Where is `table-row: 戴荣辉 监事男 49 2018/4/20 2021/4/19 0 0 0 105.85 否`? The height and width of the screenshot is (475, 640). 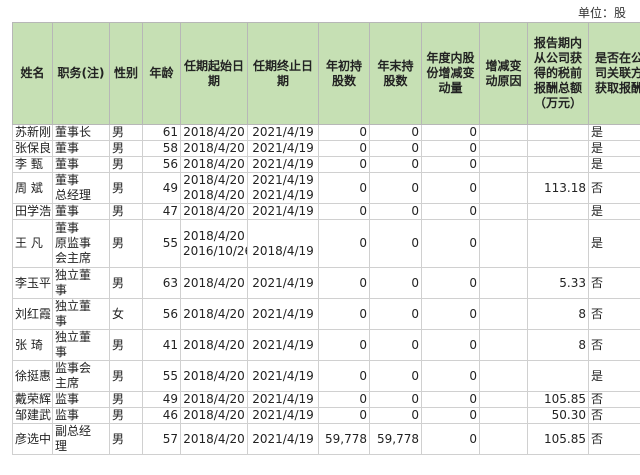 table-row: 戴荣辉 监事男 49 2018/4/20 2021/4/19 0 0 0 105.85 否 is located at coordinates (326, 399).